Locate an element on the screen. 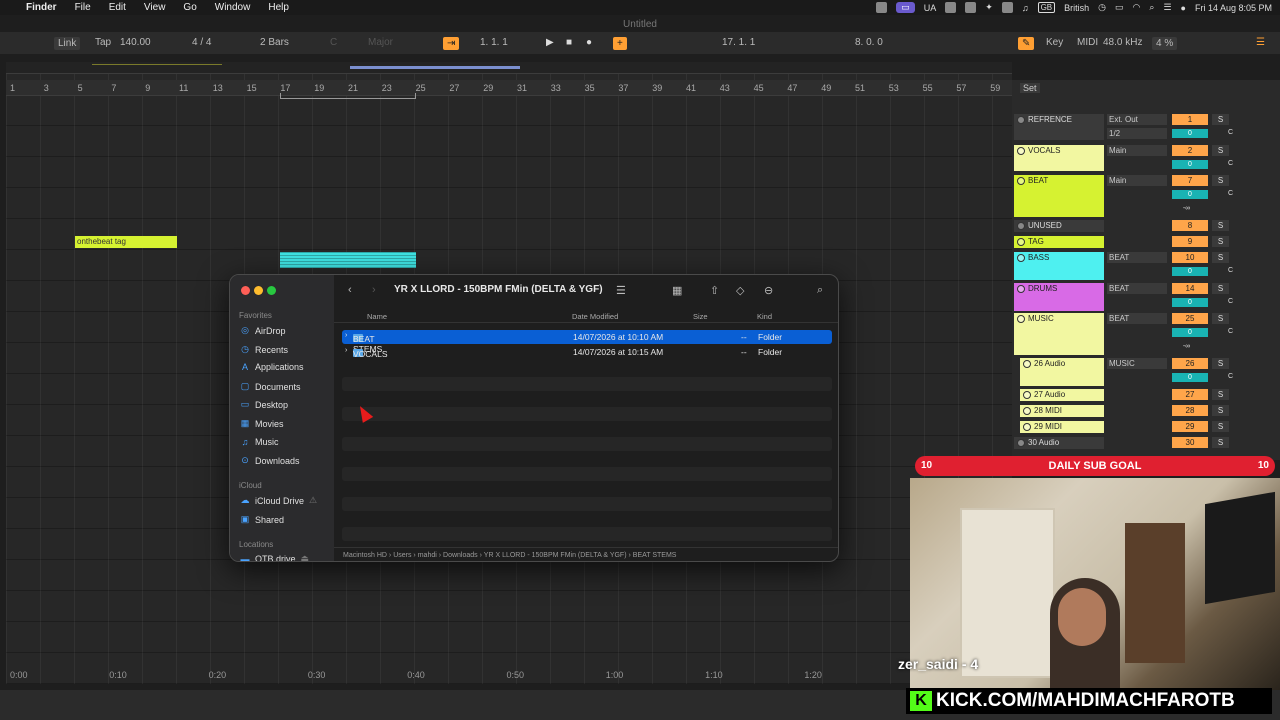 The width and height of the screenshot is (1280, 720). wifi-icon: ◠ is located at coordinates (1137, 7).